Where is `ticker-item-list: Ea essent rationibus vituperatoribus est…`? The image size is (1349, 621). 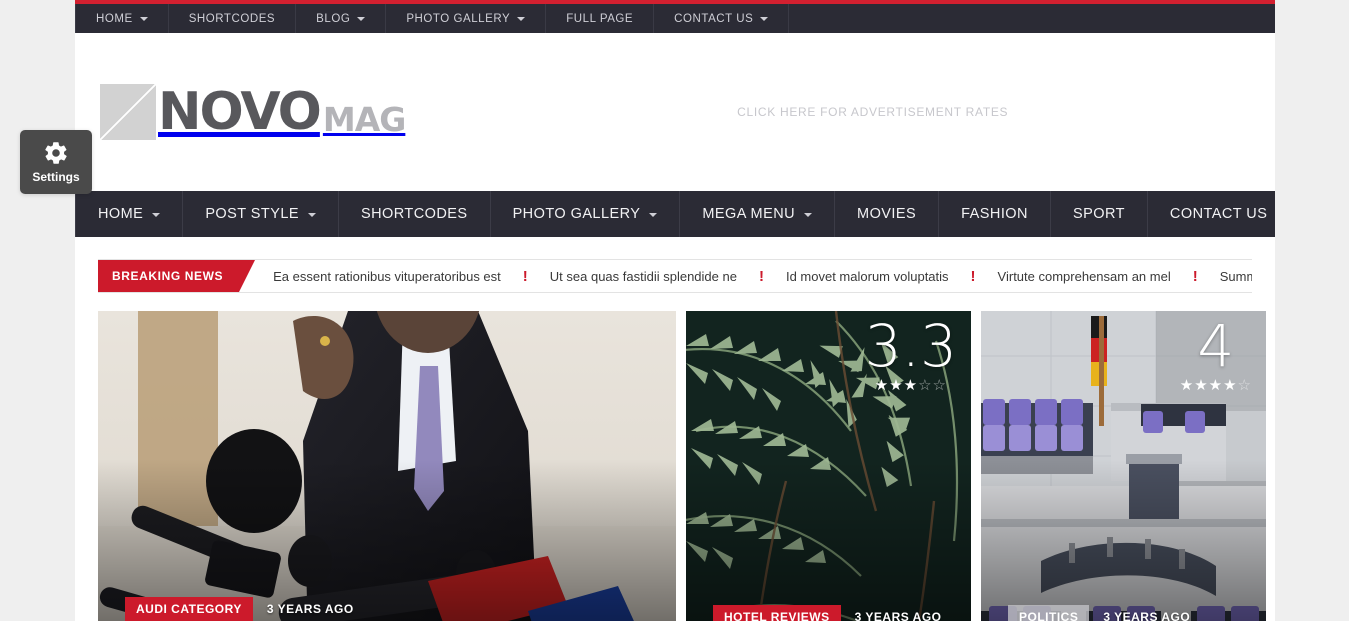
ticker-item-list: Ea essent rationibus vituperatoribus est… is located at coordinates (745, 276).